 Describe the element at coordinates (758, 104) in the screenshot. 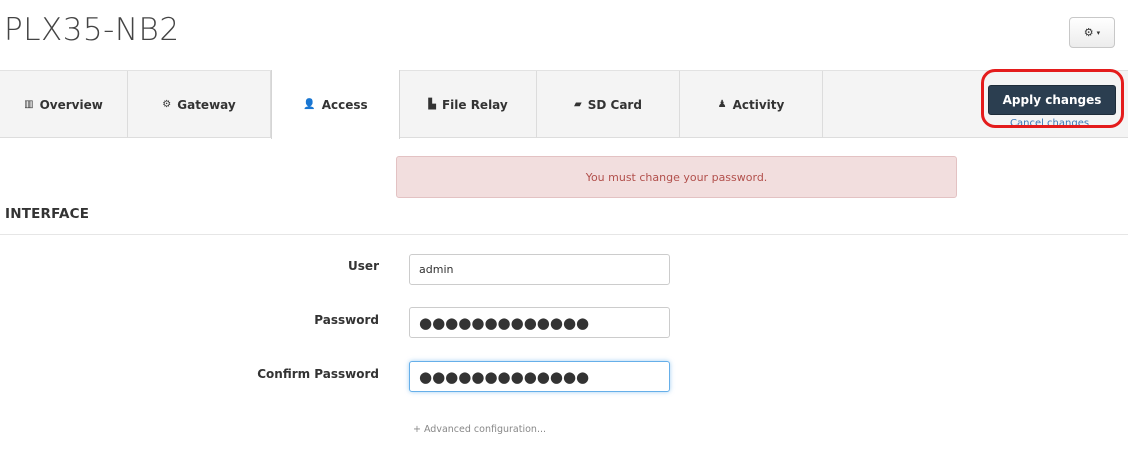

I see `tab-label: Activity` at that location.